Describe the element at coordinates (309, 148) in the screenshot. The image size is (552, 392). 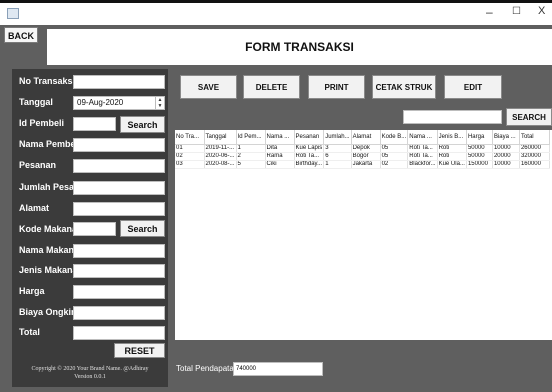
I see `table-cell: Kue Lapis` at that location.